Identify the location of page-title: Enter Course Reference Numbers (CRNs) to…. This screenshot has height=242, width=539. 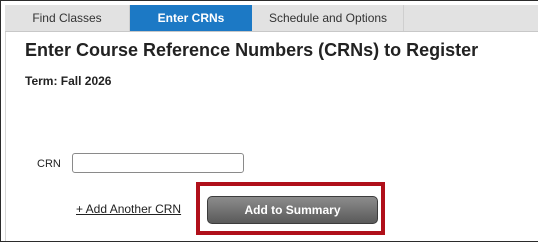
(252, 50).